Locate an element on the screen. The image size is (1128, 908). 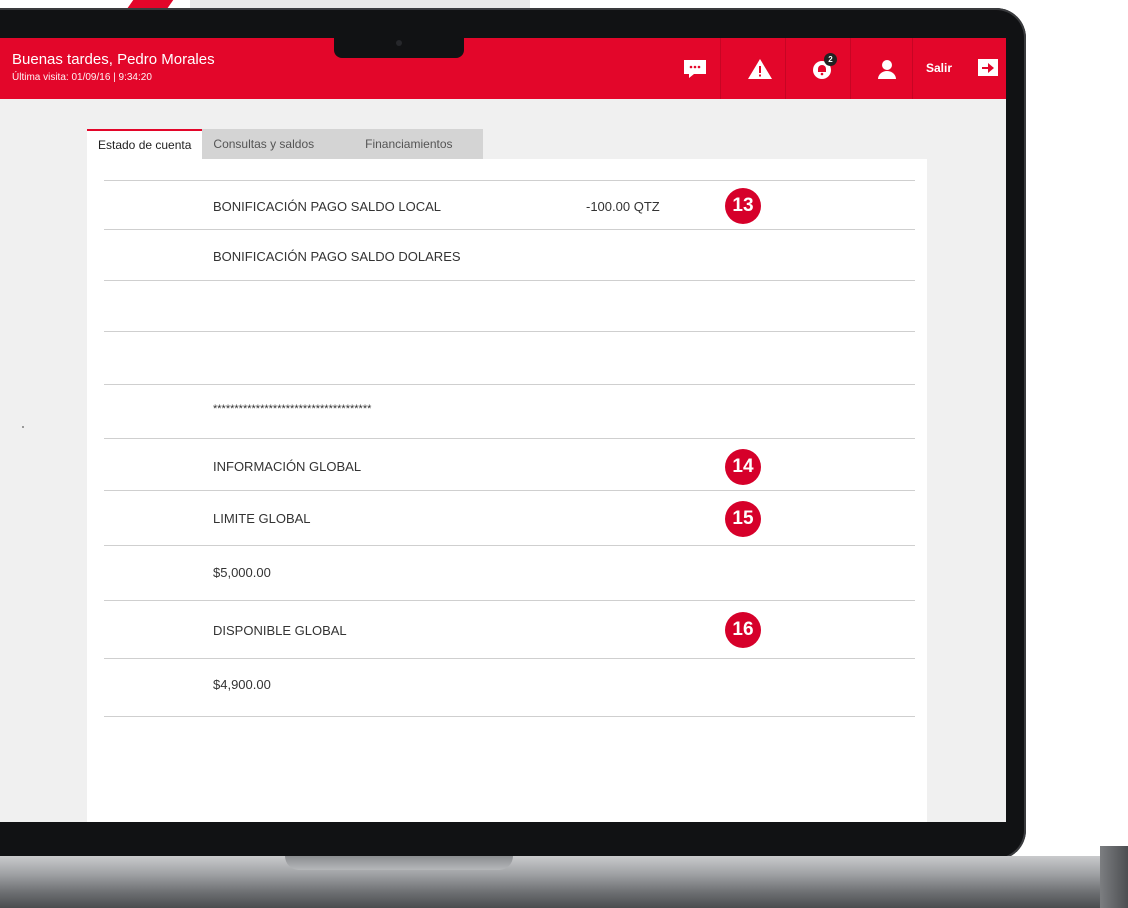
callout-marker-16: 16 is located at coordinates (743, 630).